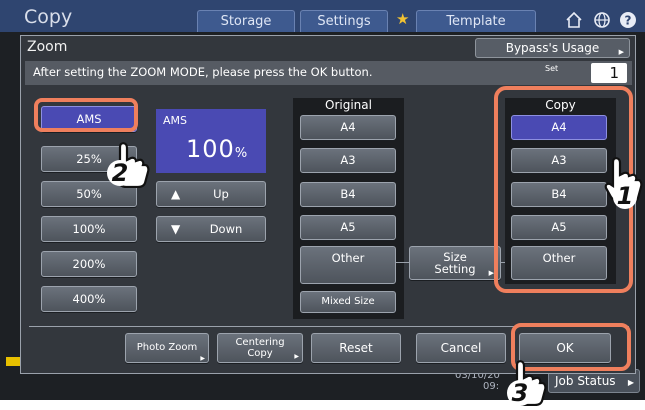  What do you see at coordinates (211, 194) in the screenshot?
I see `zoom-up-button: ▲ Up` at bounding box center [211, 194].